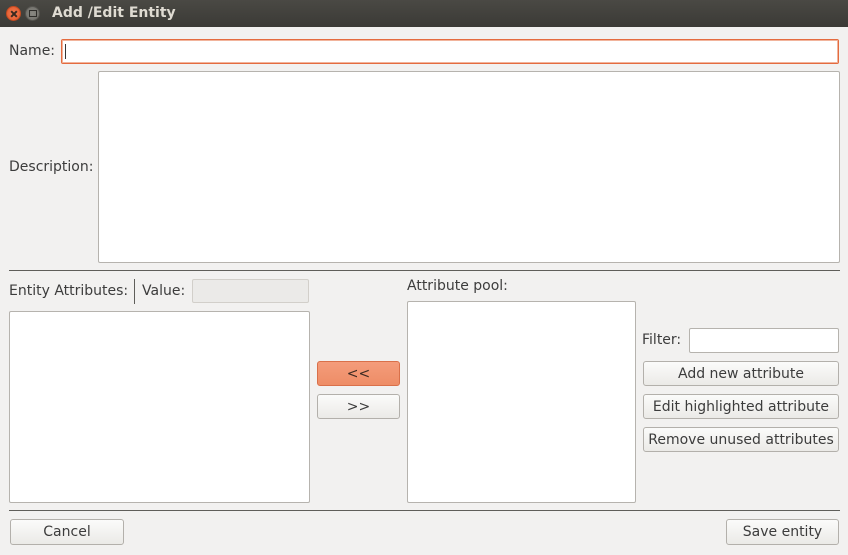 This screenshot has height=555, width=848. I want to click on filter-input, so click(764, 340).